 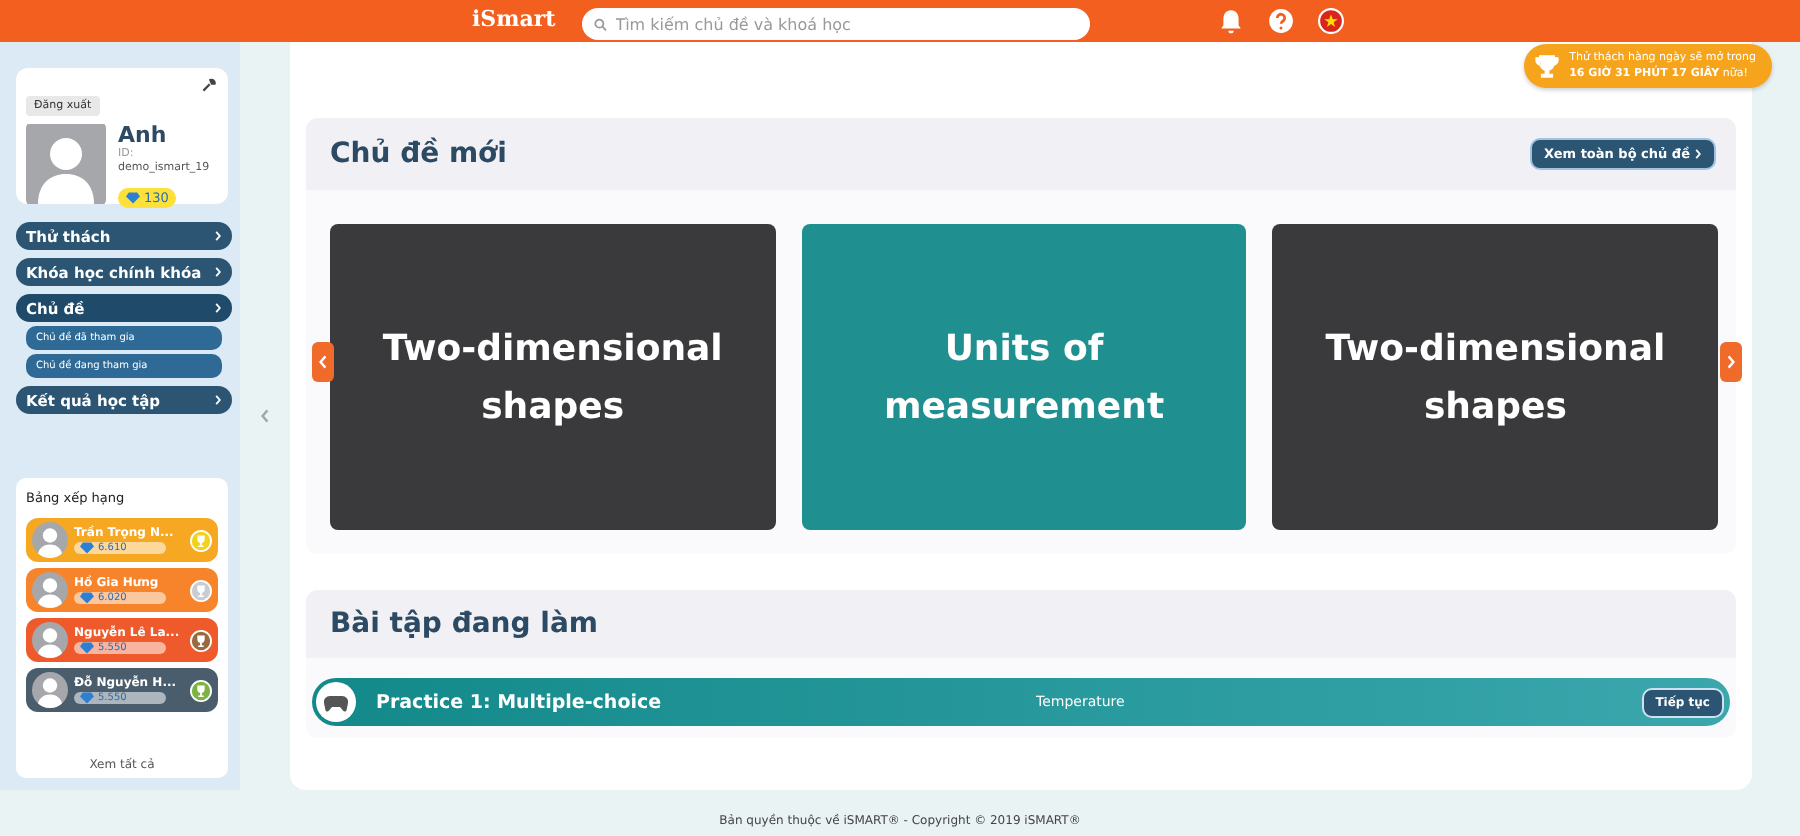 What do you see at coordinates (520, 702) in the screenshot?
I see `exercise-title: Practice 1: Multiple-choice` at bounding box center [520, 702].